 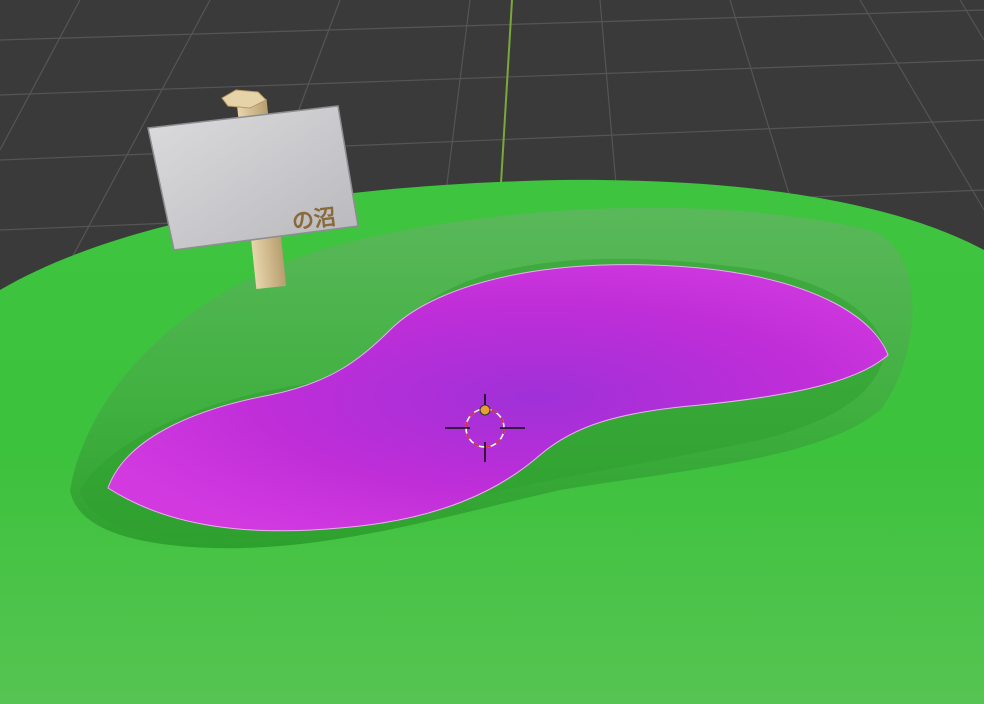 I want to click on sign-text: の沼, so click(x=314, y=219).